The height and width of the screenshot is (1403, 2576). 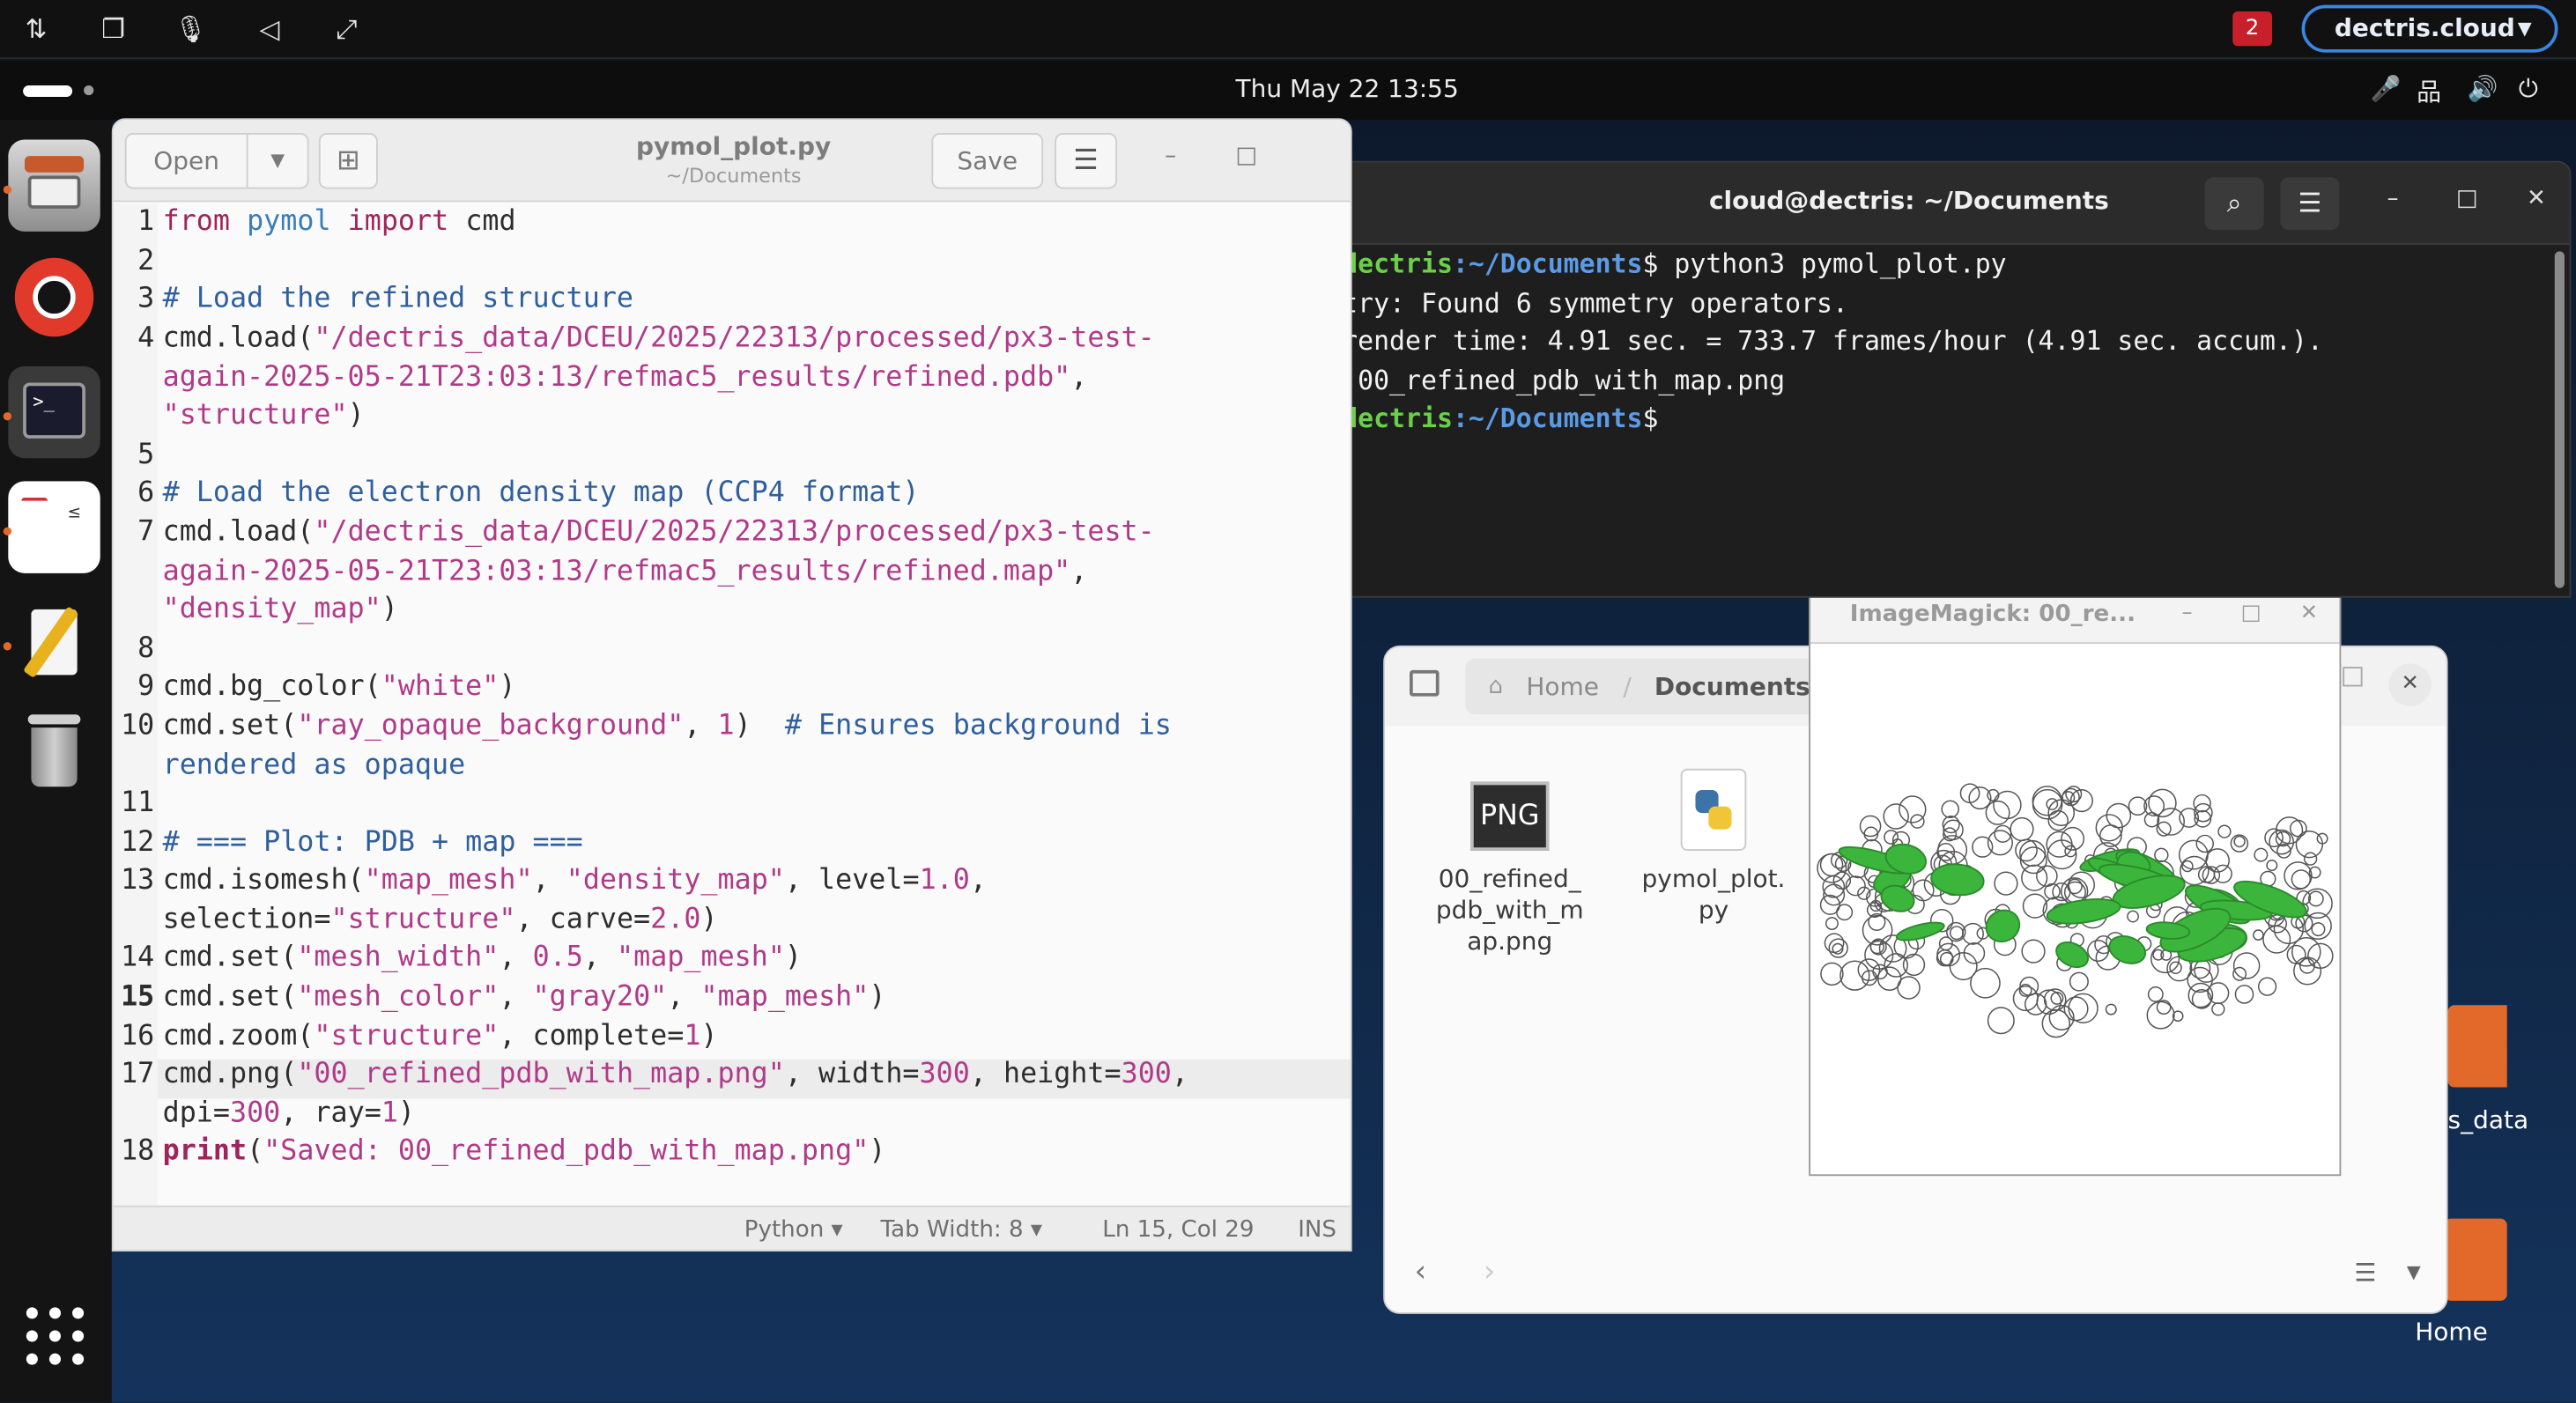 I want to click on code-line: selection="structure", carve=2.0), so click(x=440, y=919).